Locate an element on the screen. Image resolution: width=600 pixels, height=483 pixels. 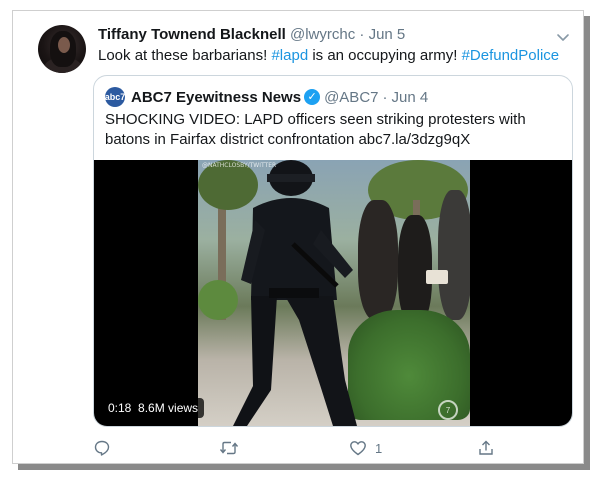
video-watermark: @NATHCLOSBY/TWITTER is located at coordinates (239, 165).